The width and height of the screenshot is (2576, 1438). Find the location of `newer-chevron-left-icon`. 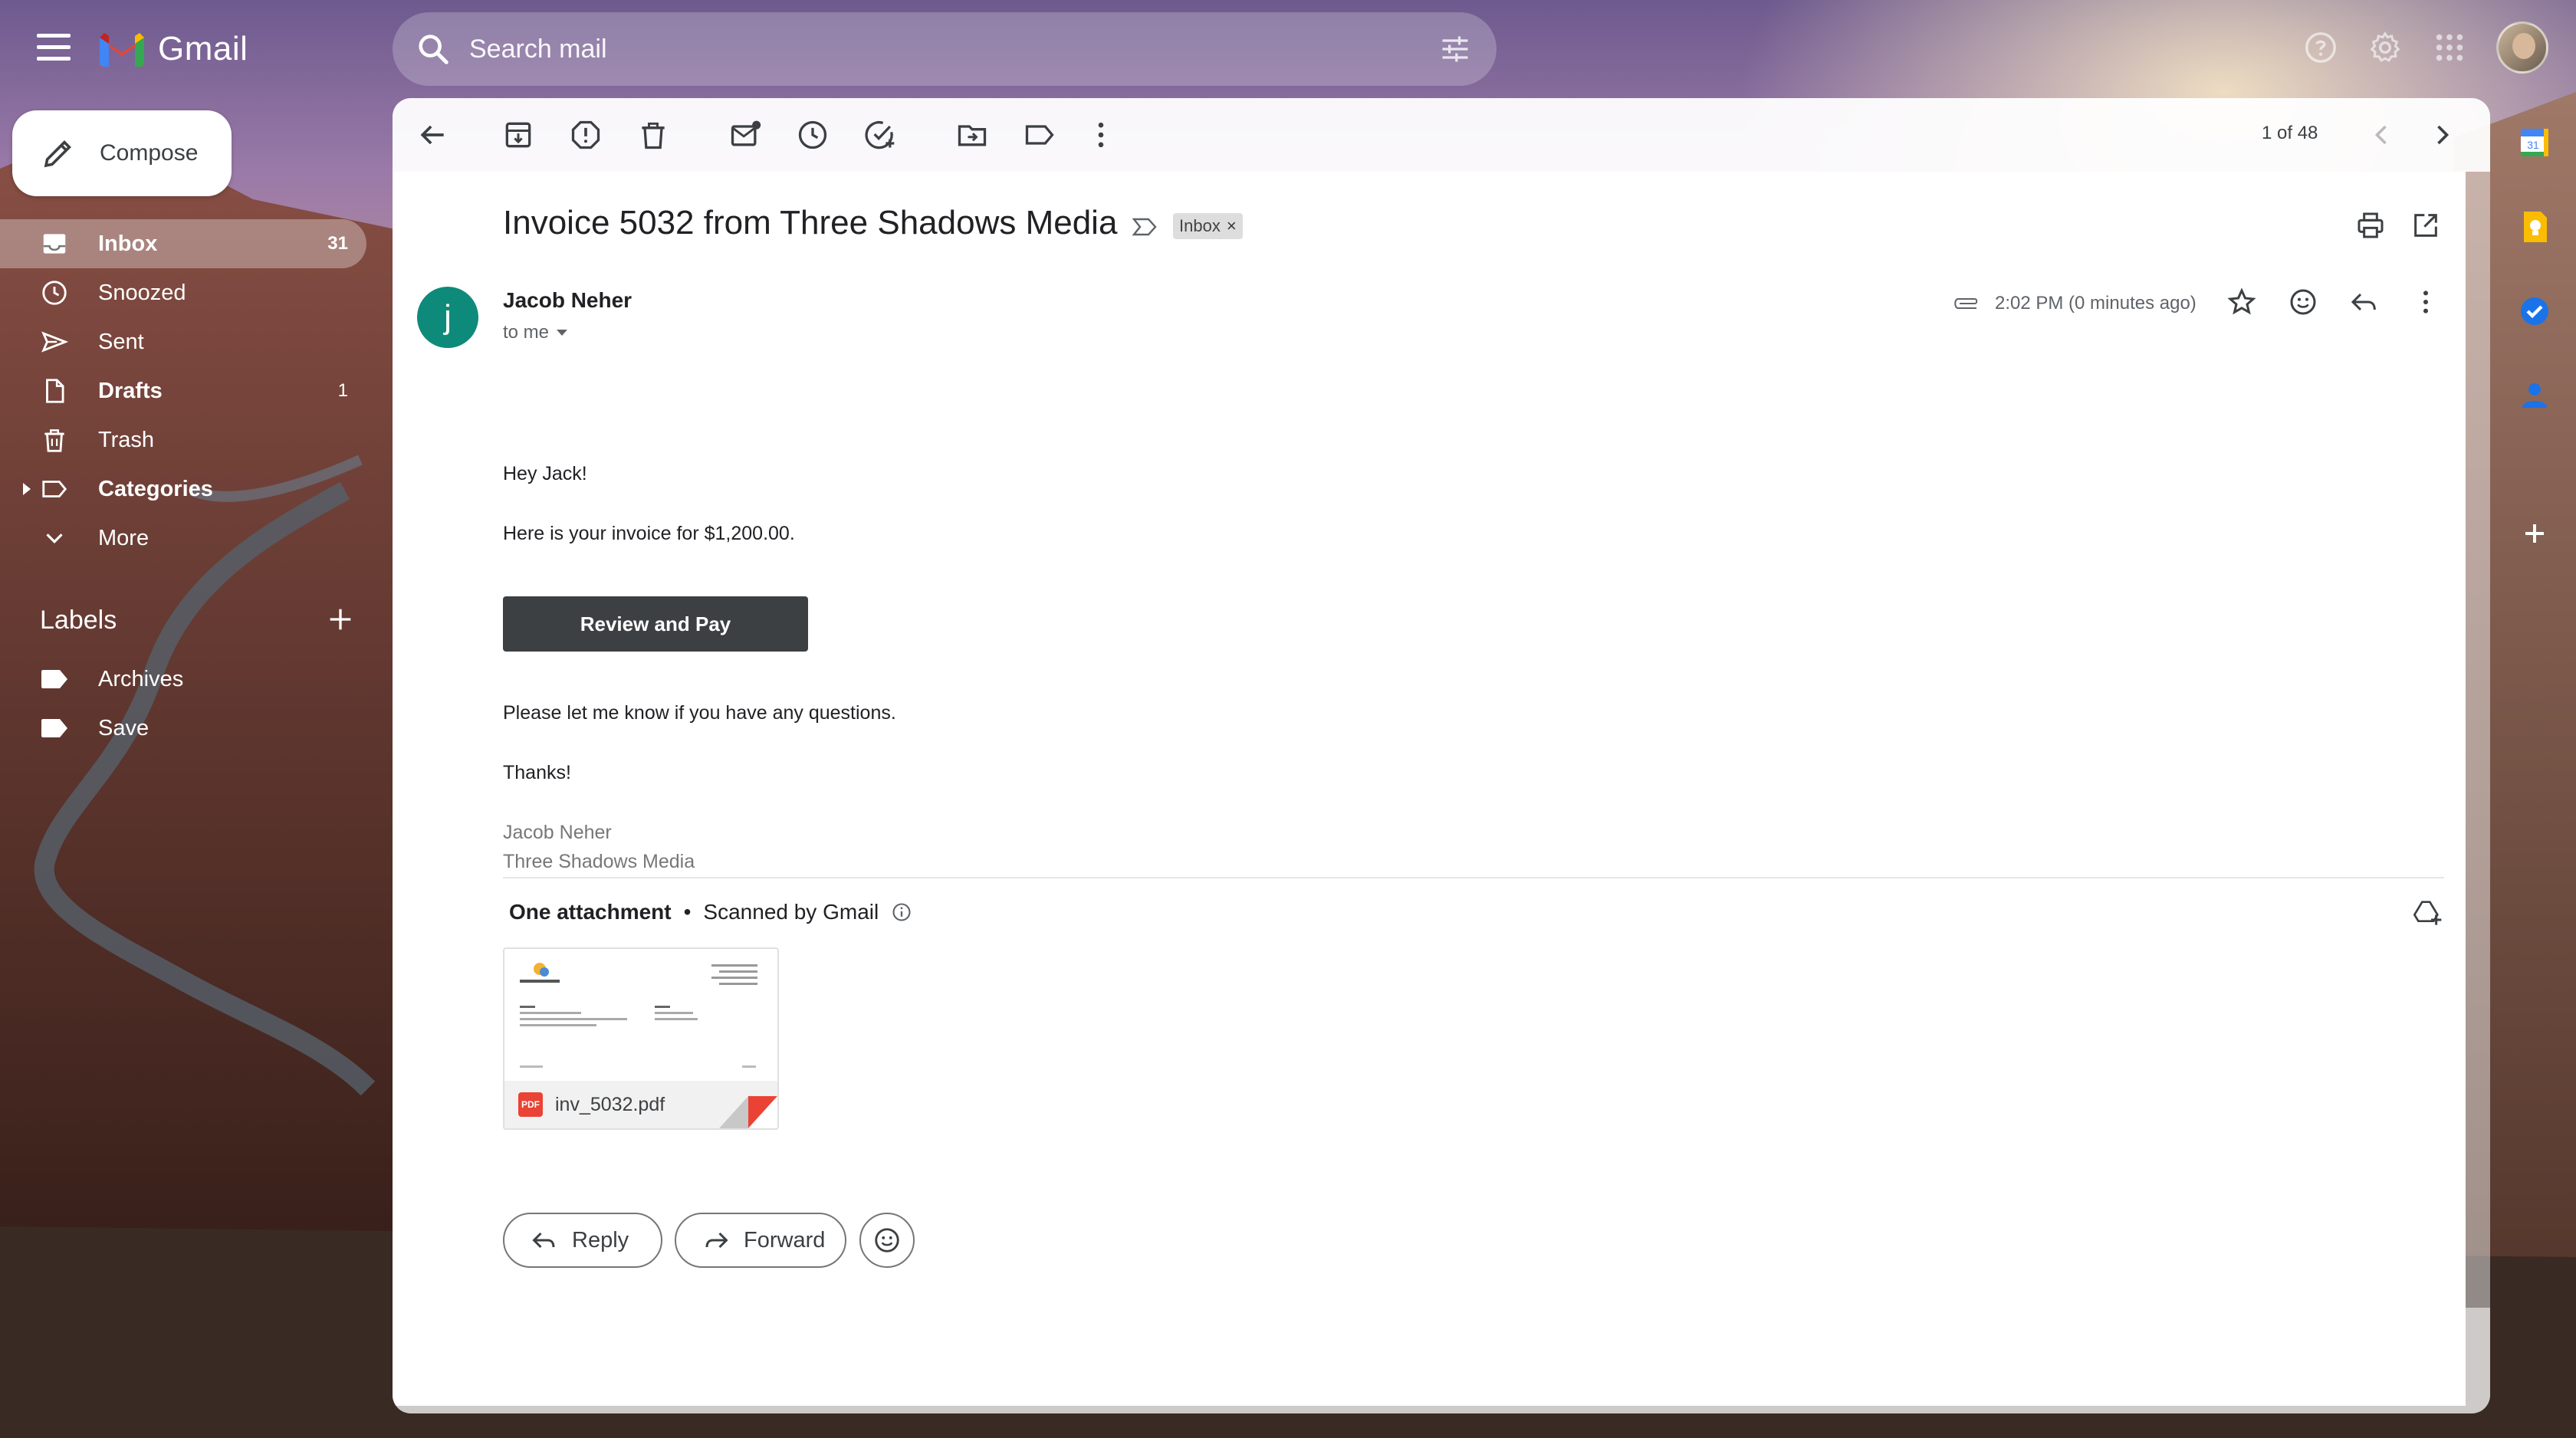

newer-chevron-left-icon is located at coordinates (2381, 135).